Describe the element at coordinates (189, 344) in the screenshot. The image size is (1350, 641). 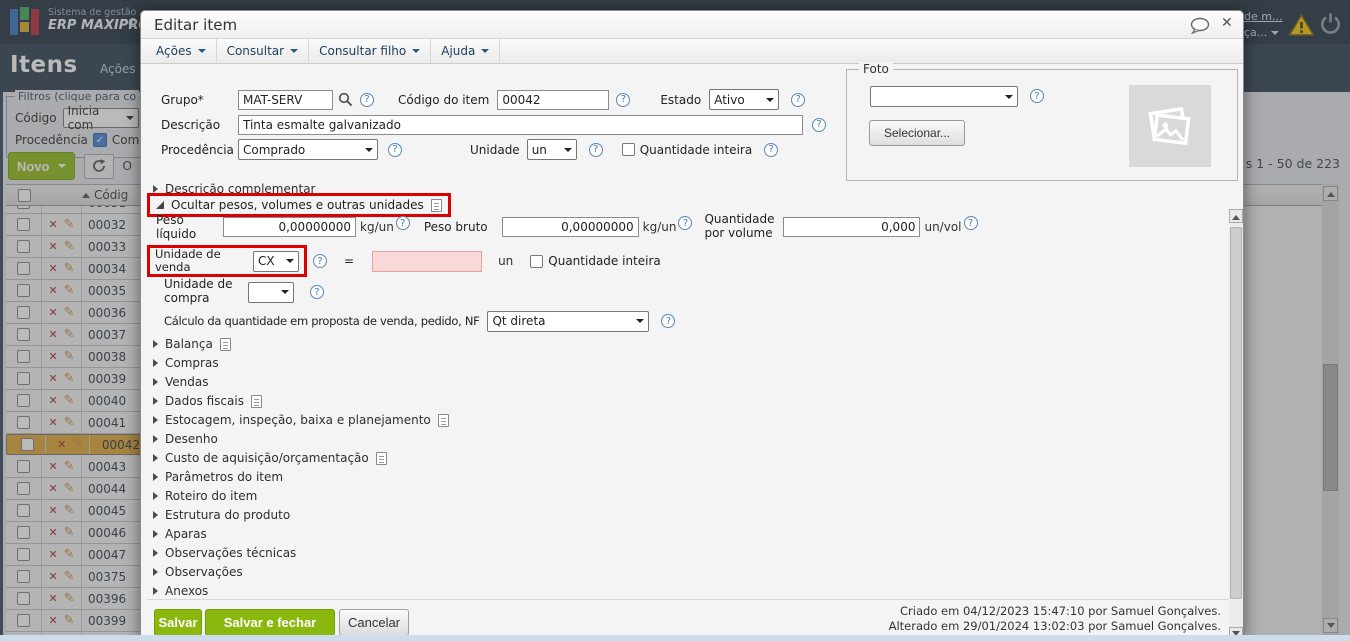
I see `section-label: Balança` at that location.